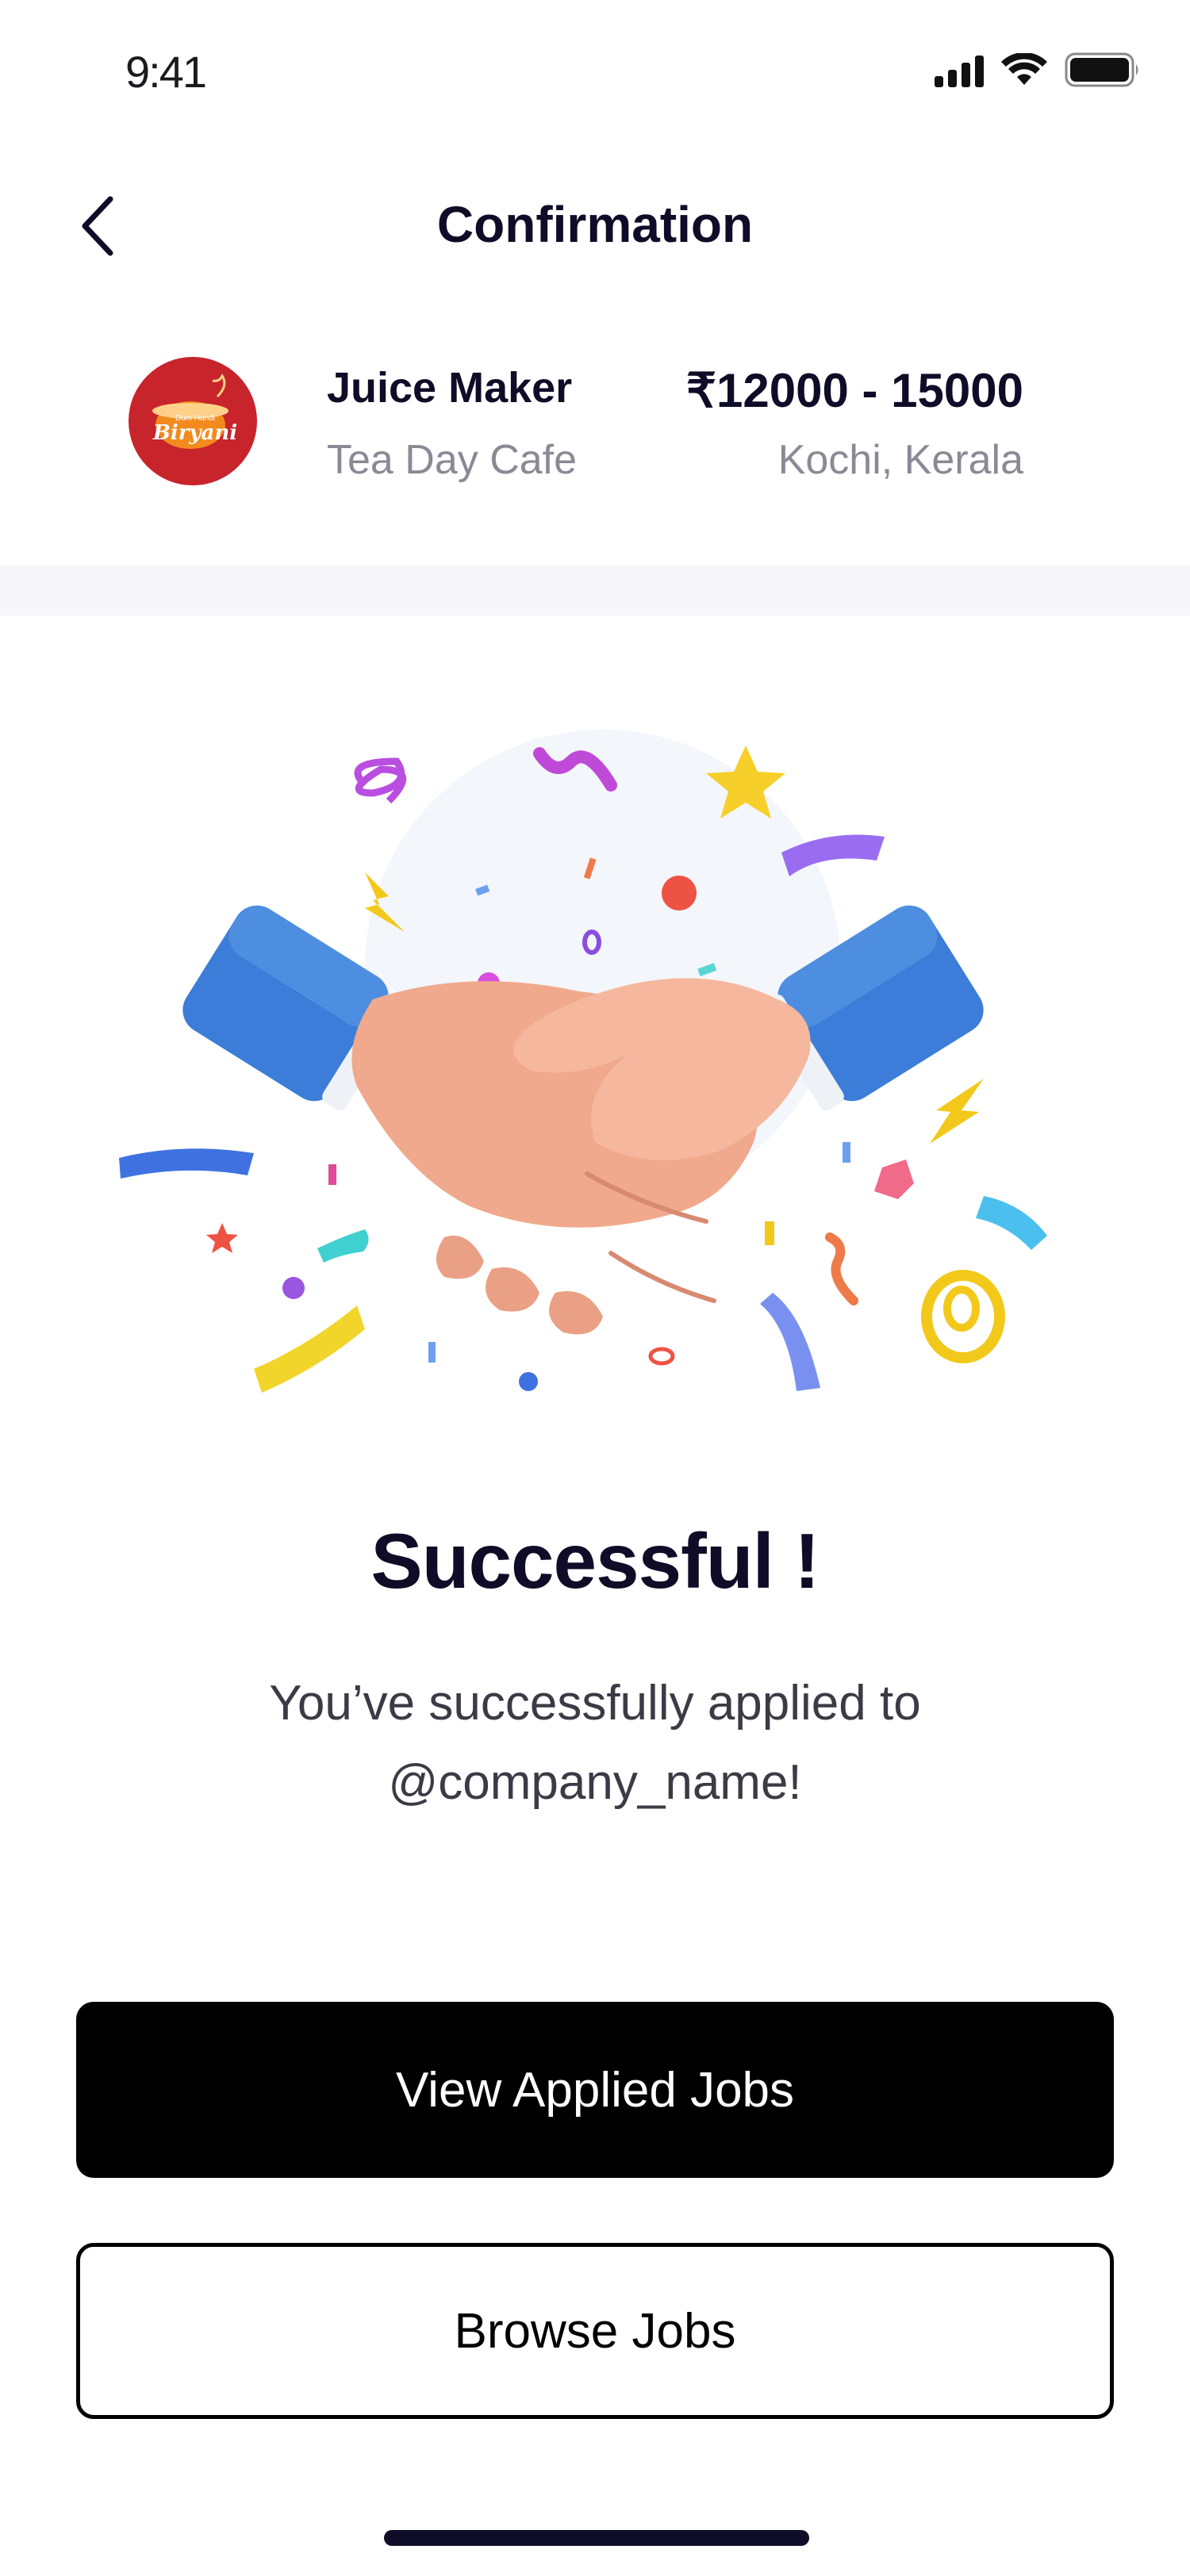 The image size is (1190, 2576). What do you see at coordinates (595, 2090) in the screenshot?
I see `view-applied-jobs-button: View Applied Jobs` at bounding box center [595, 2090].